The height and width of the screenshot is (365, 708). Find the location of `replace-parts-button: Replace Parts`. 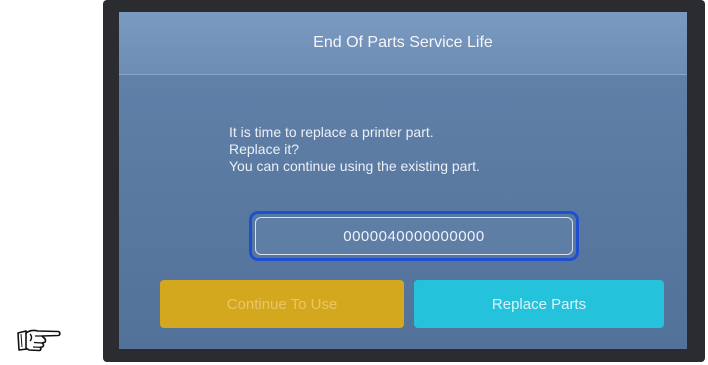

replace-parts-button: Replace Parts is located at coordinates (539, 304).